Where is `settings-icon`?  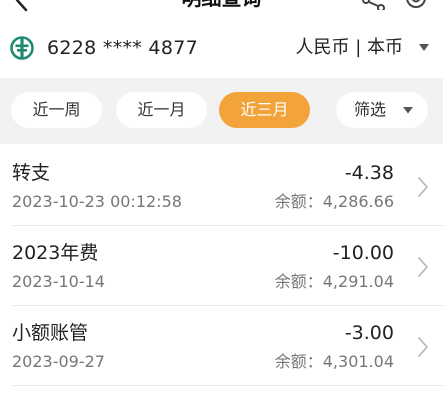
settings-icon is located at coordinates (416, 5).